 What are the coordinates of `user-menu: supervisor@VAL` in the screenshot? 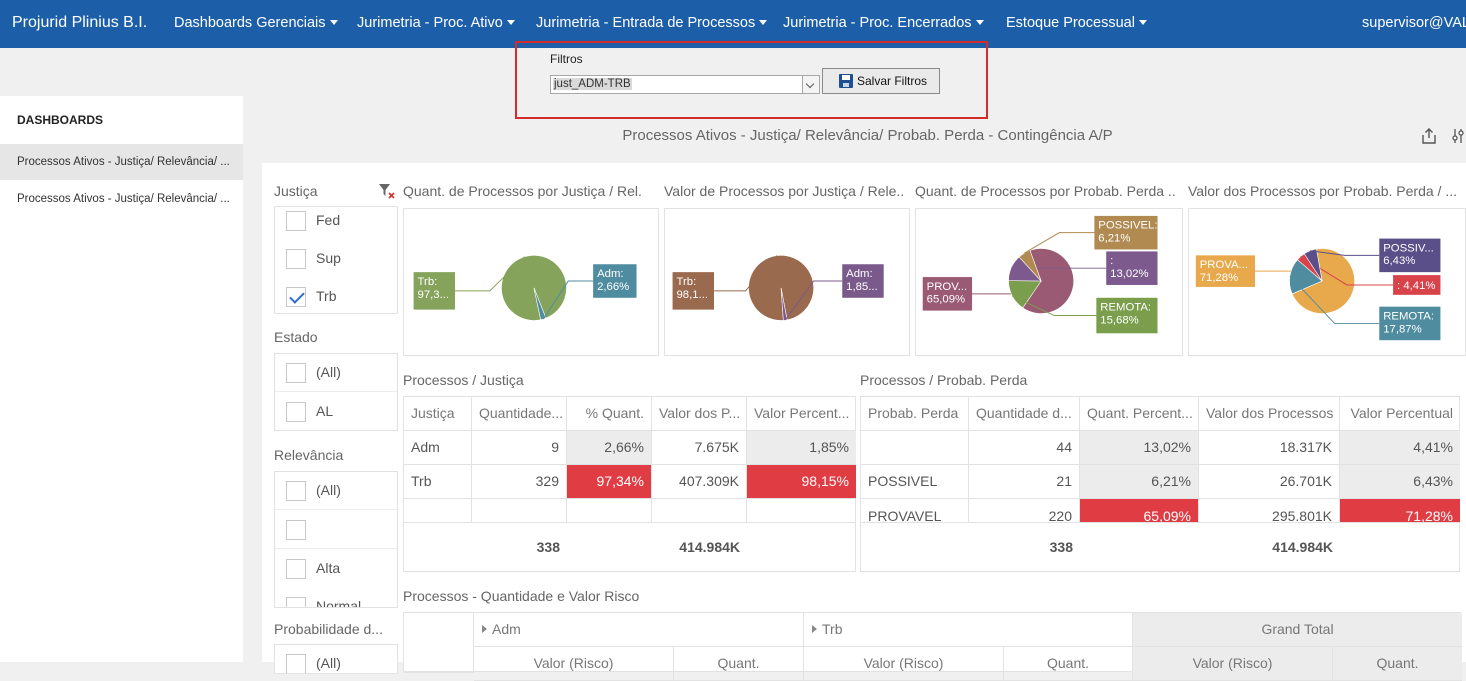 It's located at (1414, 23).